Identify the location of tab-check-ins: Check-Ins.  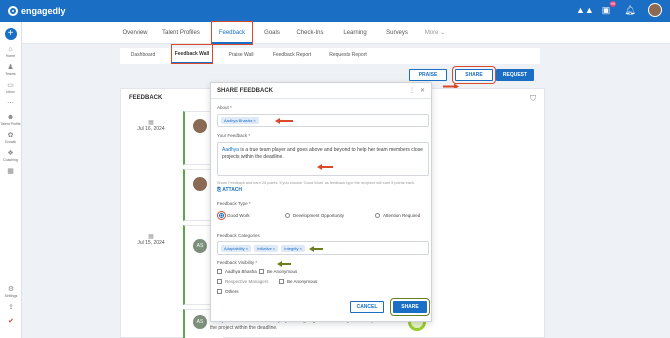
(310, 33).